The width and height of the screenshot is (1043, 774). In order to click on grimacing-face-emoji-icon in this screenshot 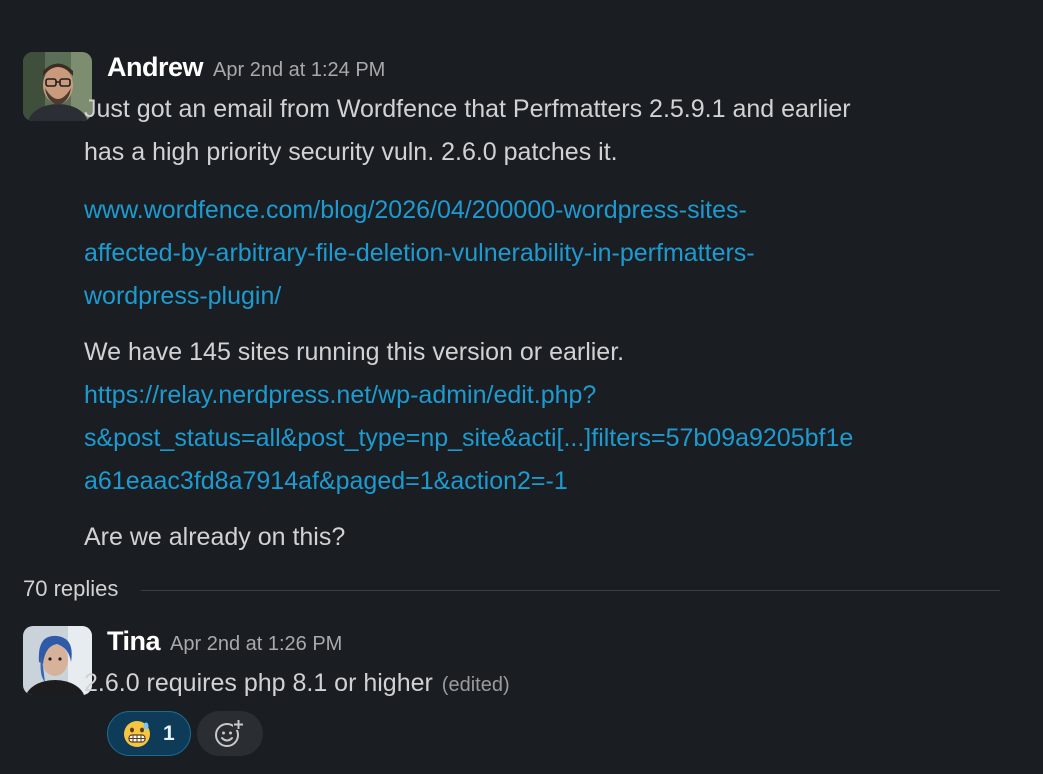, I will do `click(137, 734)`.